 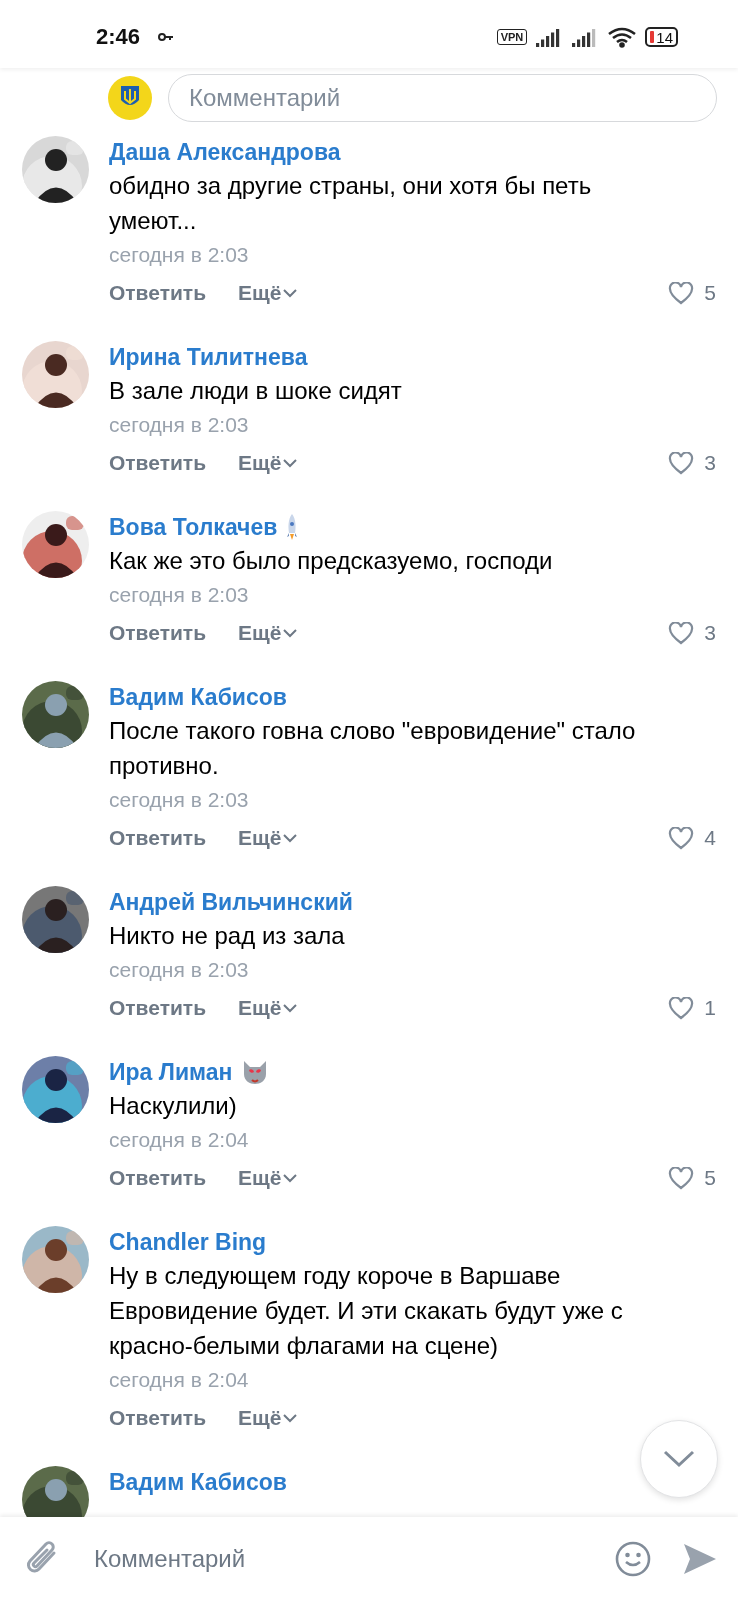 I want to click on author-name: Вова Толкачев, so click(x=193, y=527).